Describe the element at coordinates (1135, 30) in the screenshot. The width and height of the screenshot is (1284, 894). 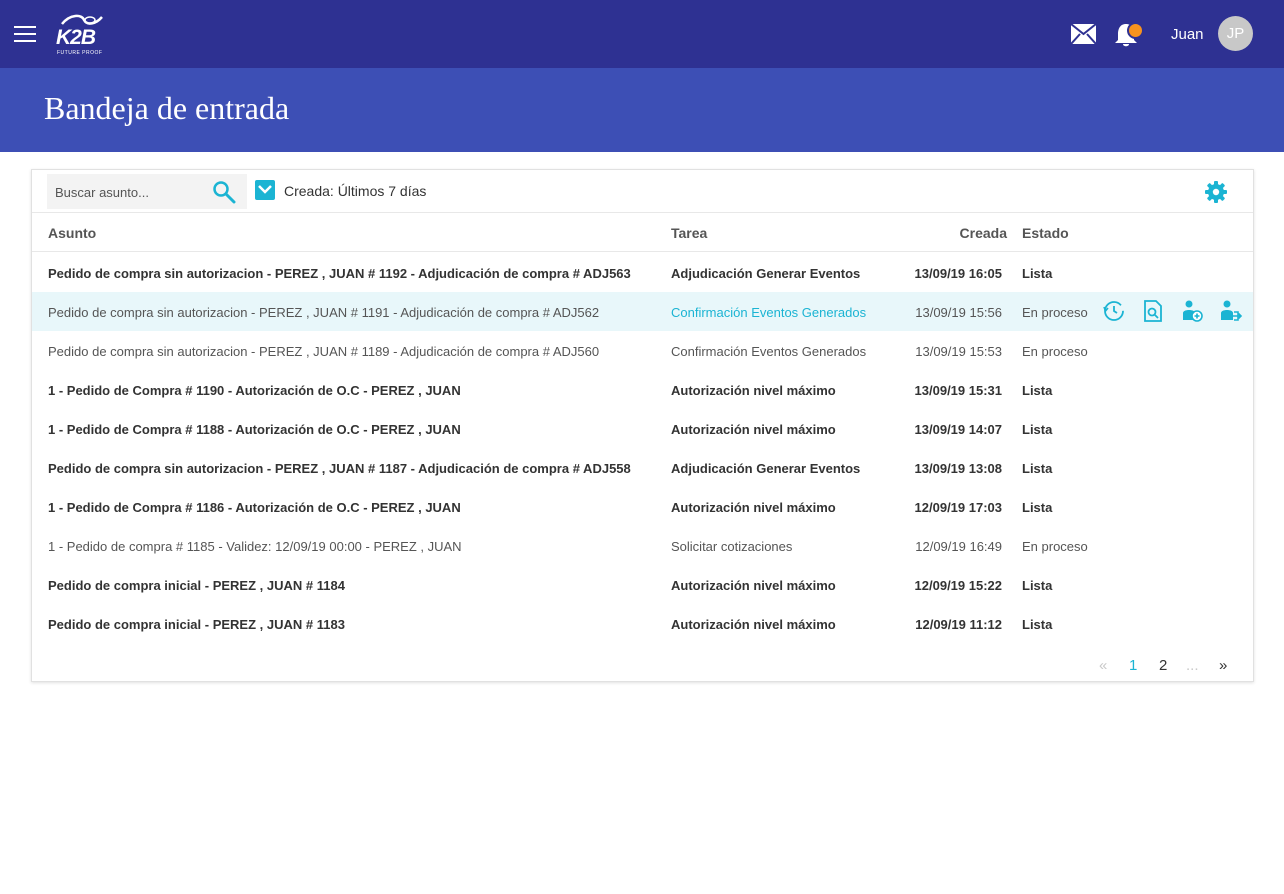
I see `notification-badge` at that location.